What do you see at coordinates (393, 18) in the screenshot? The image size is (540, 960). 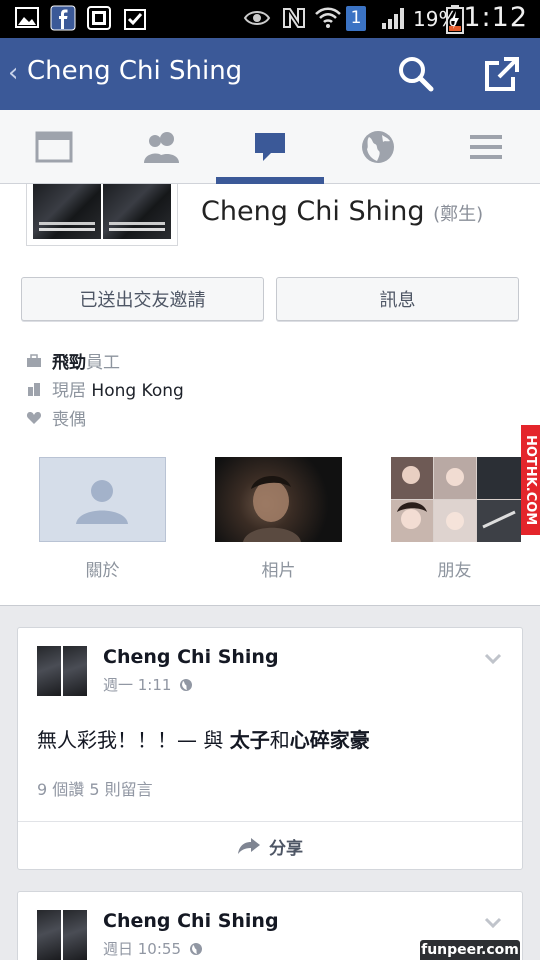 I see `signal-icon` at bounding box center [393, 18].